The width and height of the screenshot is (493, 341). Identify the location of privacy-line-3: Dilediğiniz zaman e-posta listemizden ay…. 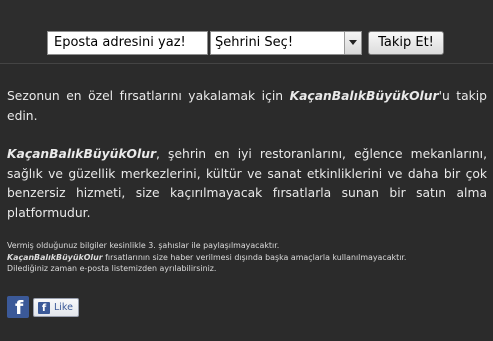
(112, 268).